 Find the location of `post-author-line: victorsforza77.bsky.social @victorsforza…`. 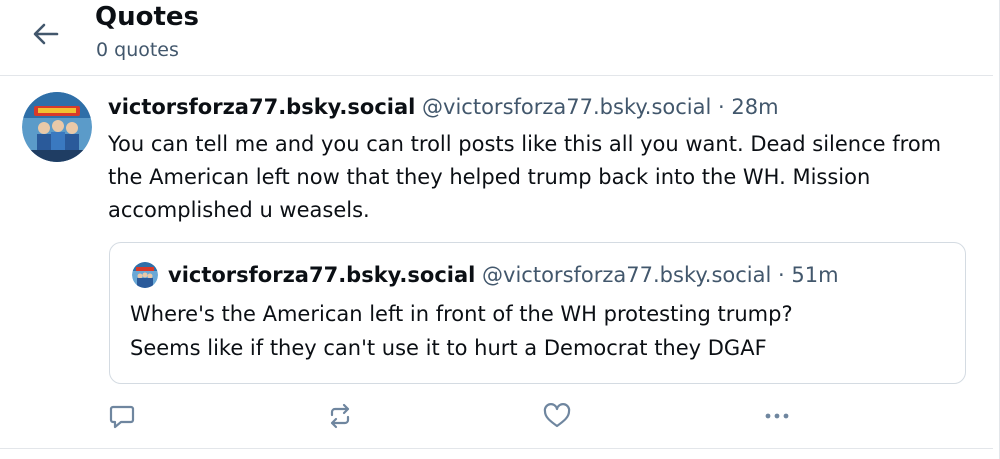

post-author-line: victorsforza77.bsky.social @victorsforza… is located at coordinates (443, 107).